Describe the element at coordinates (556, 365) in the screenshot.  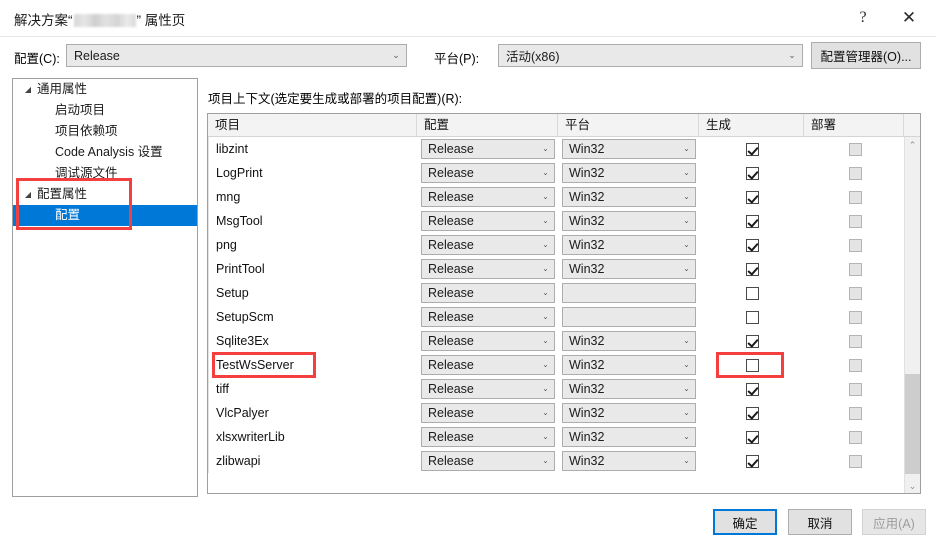
I see `table-row: TestWsServer Release ⌄ Win32 ⌄` at that location.